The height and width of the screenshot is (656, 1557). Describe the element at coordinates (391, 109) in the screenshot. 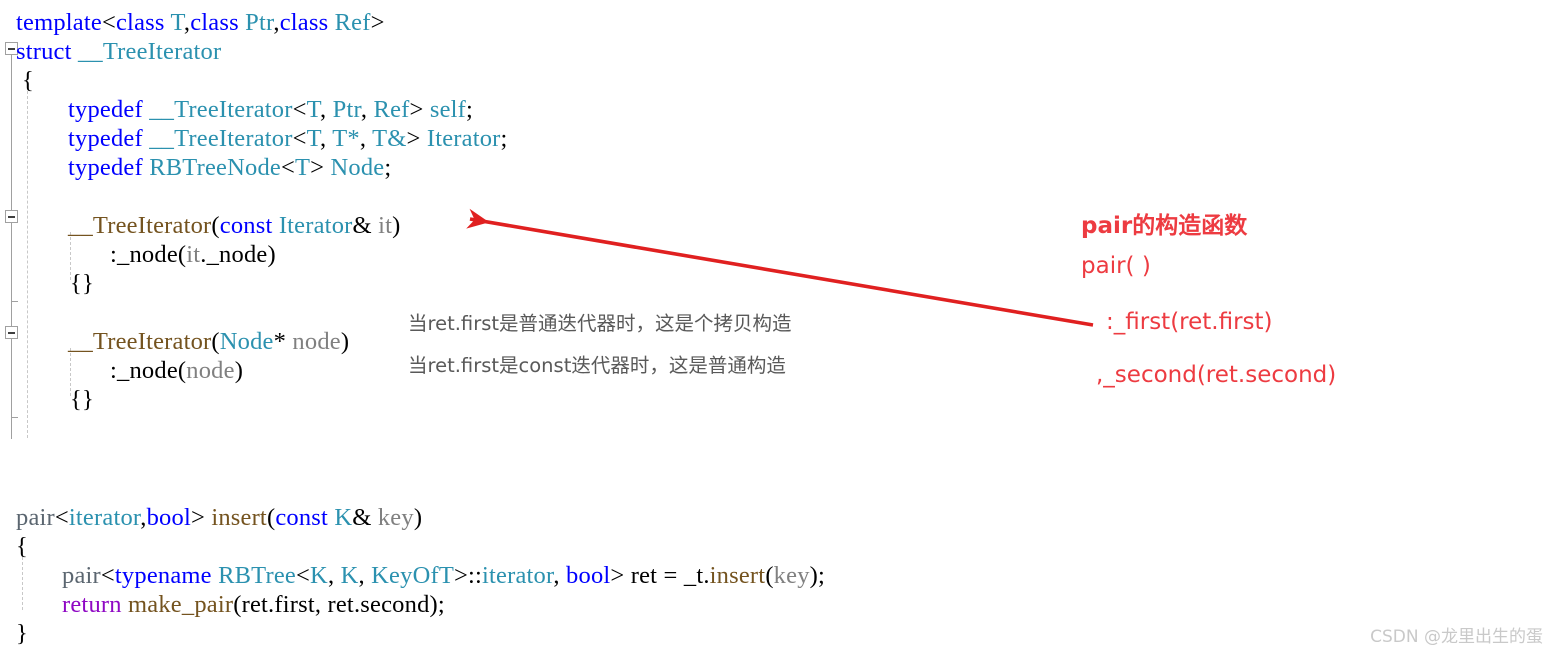

I see `code-token: Ref` at that location.